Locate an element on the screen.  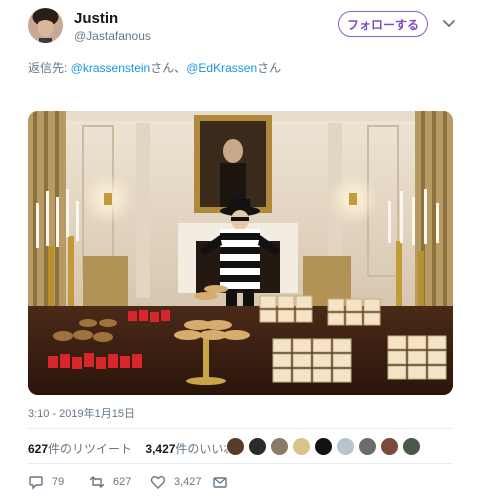
reply-suffix: さん is located at coordinates (269, 68).